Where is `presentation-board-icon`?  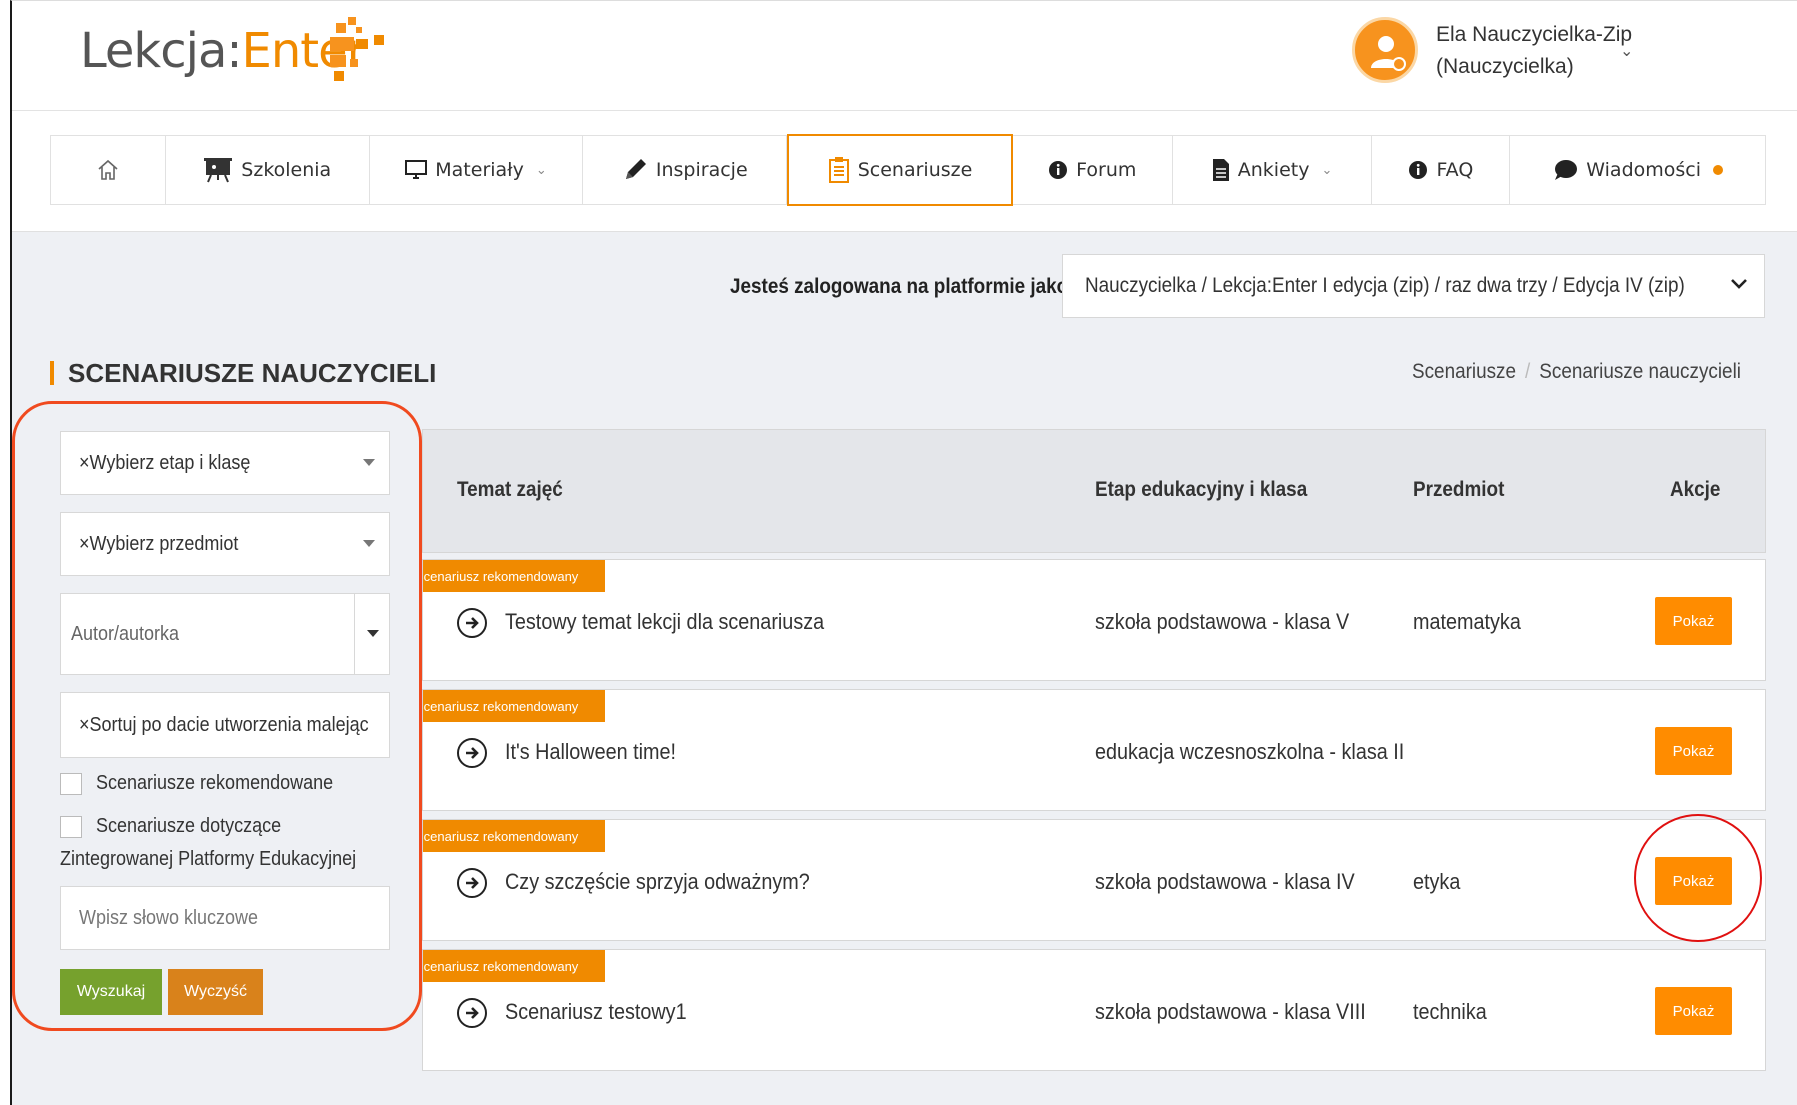 presentation-board-icon is located at coordinates (218, 170).